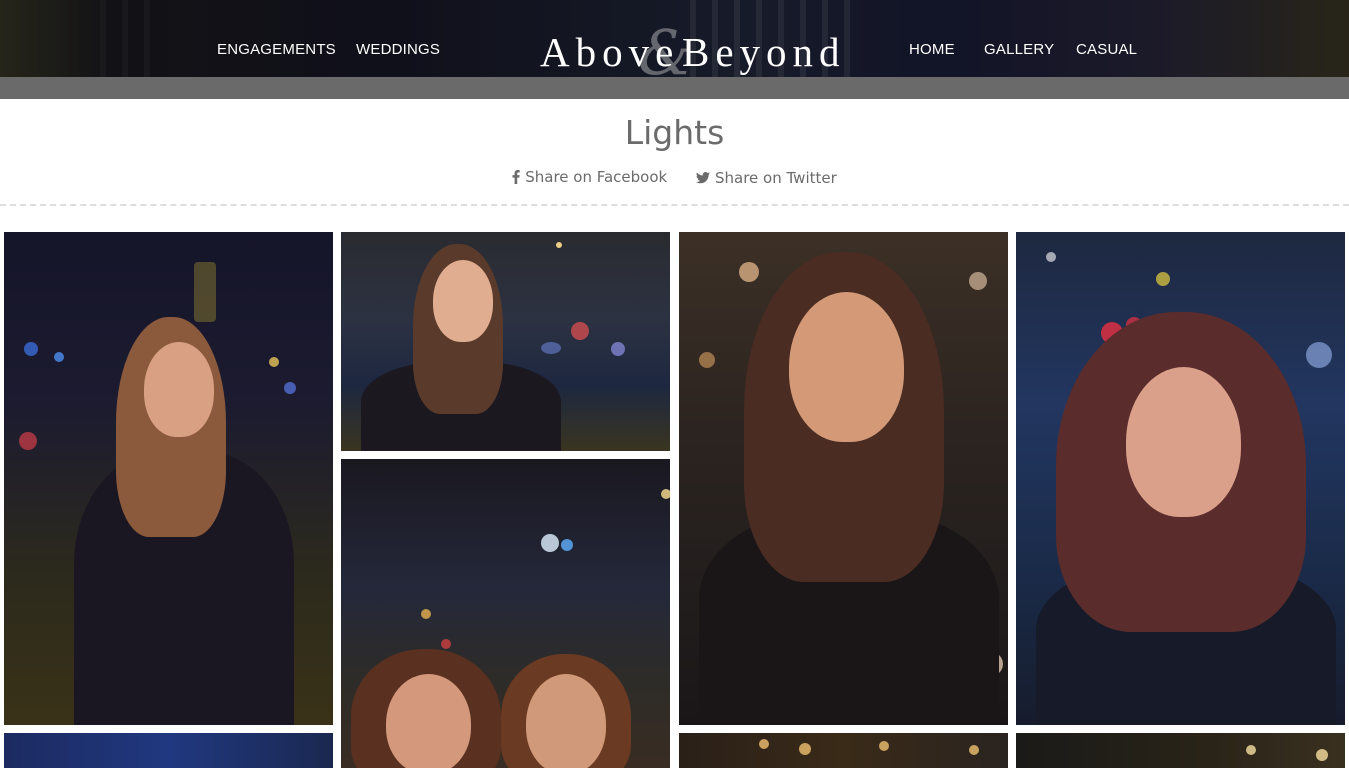  What do you see at coordinates (516, 177) in the screenshot?
I see `facebook-icon` at bounding box center [516, 177].